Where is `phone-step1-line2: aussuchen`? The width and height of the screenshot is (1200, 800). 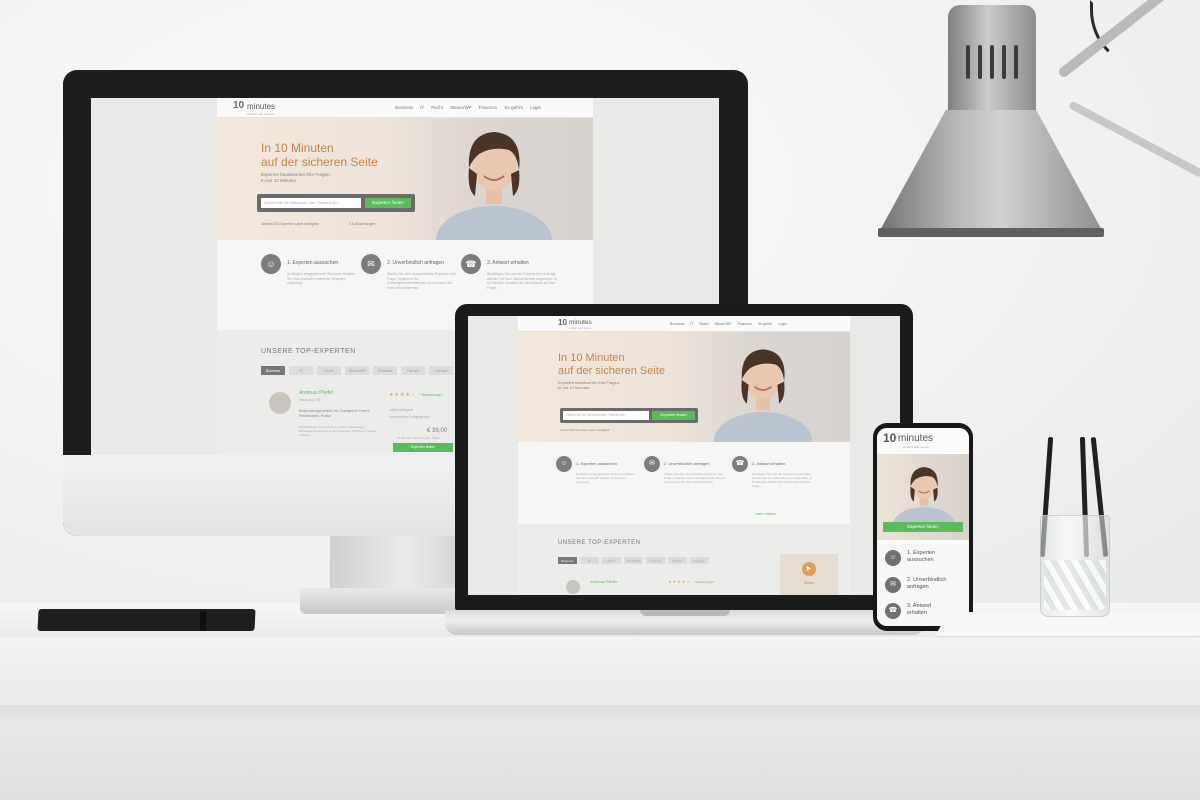
phone-step1-line2: aussuchen is located at coordinates (920, 559).